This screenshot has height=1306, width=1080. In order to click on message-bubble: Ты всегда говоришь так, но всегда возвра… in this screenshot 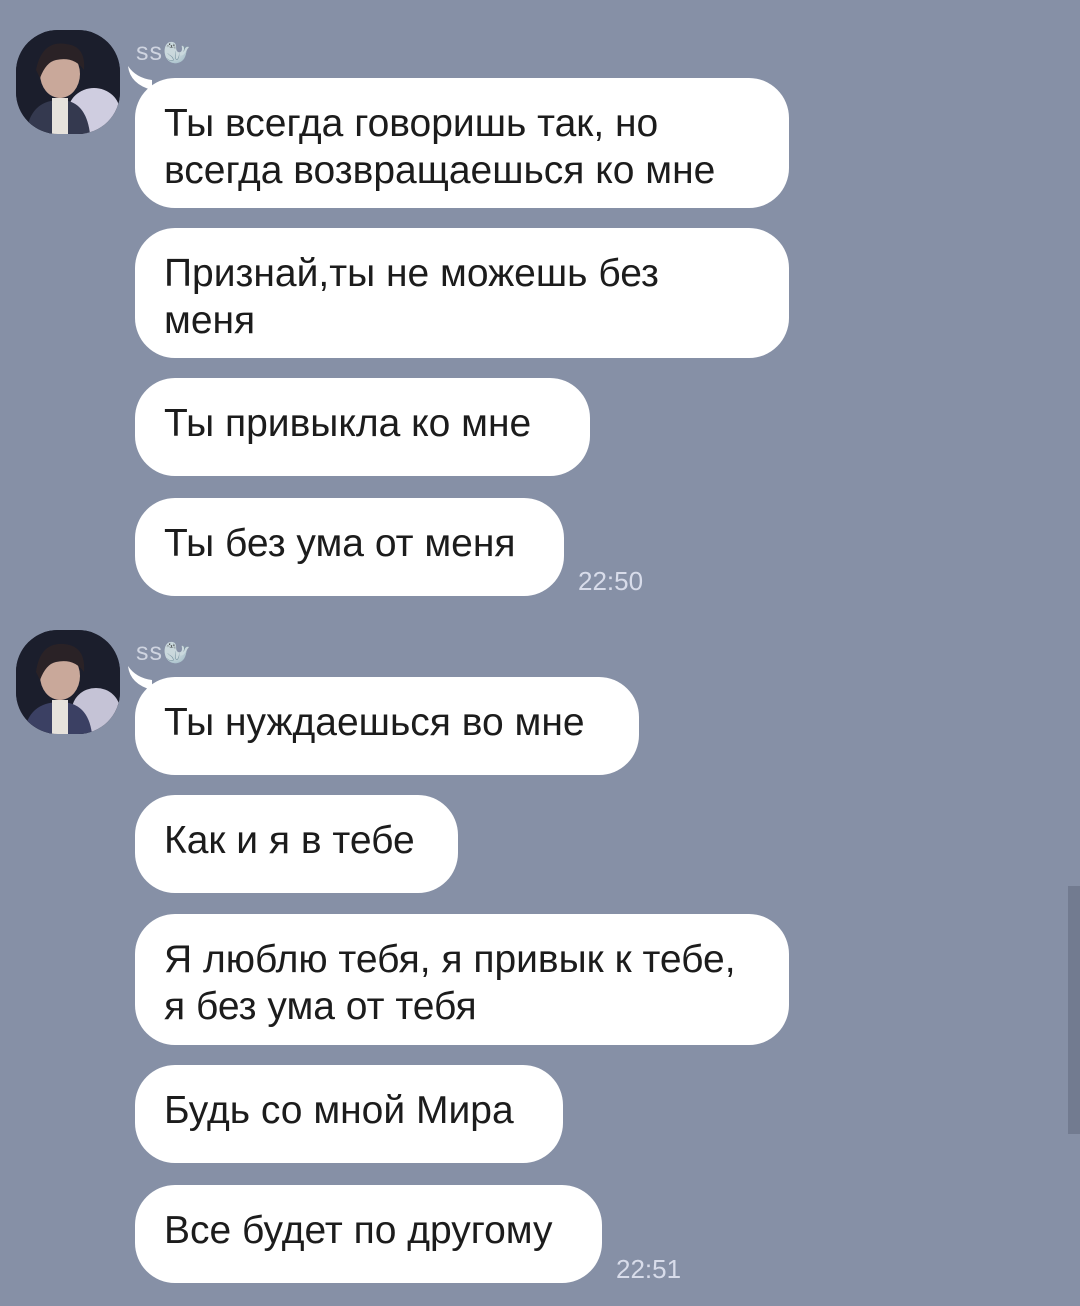, I will do `click(462, 143)`.